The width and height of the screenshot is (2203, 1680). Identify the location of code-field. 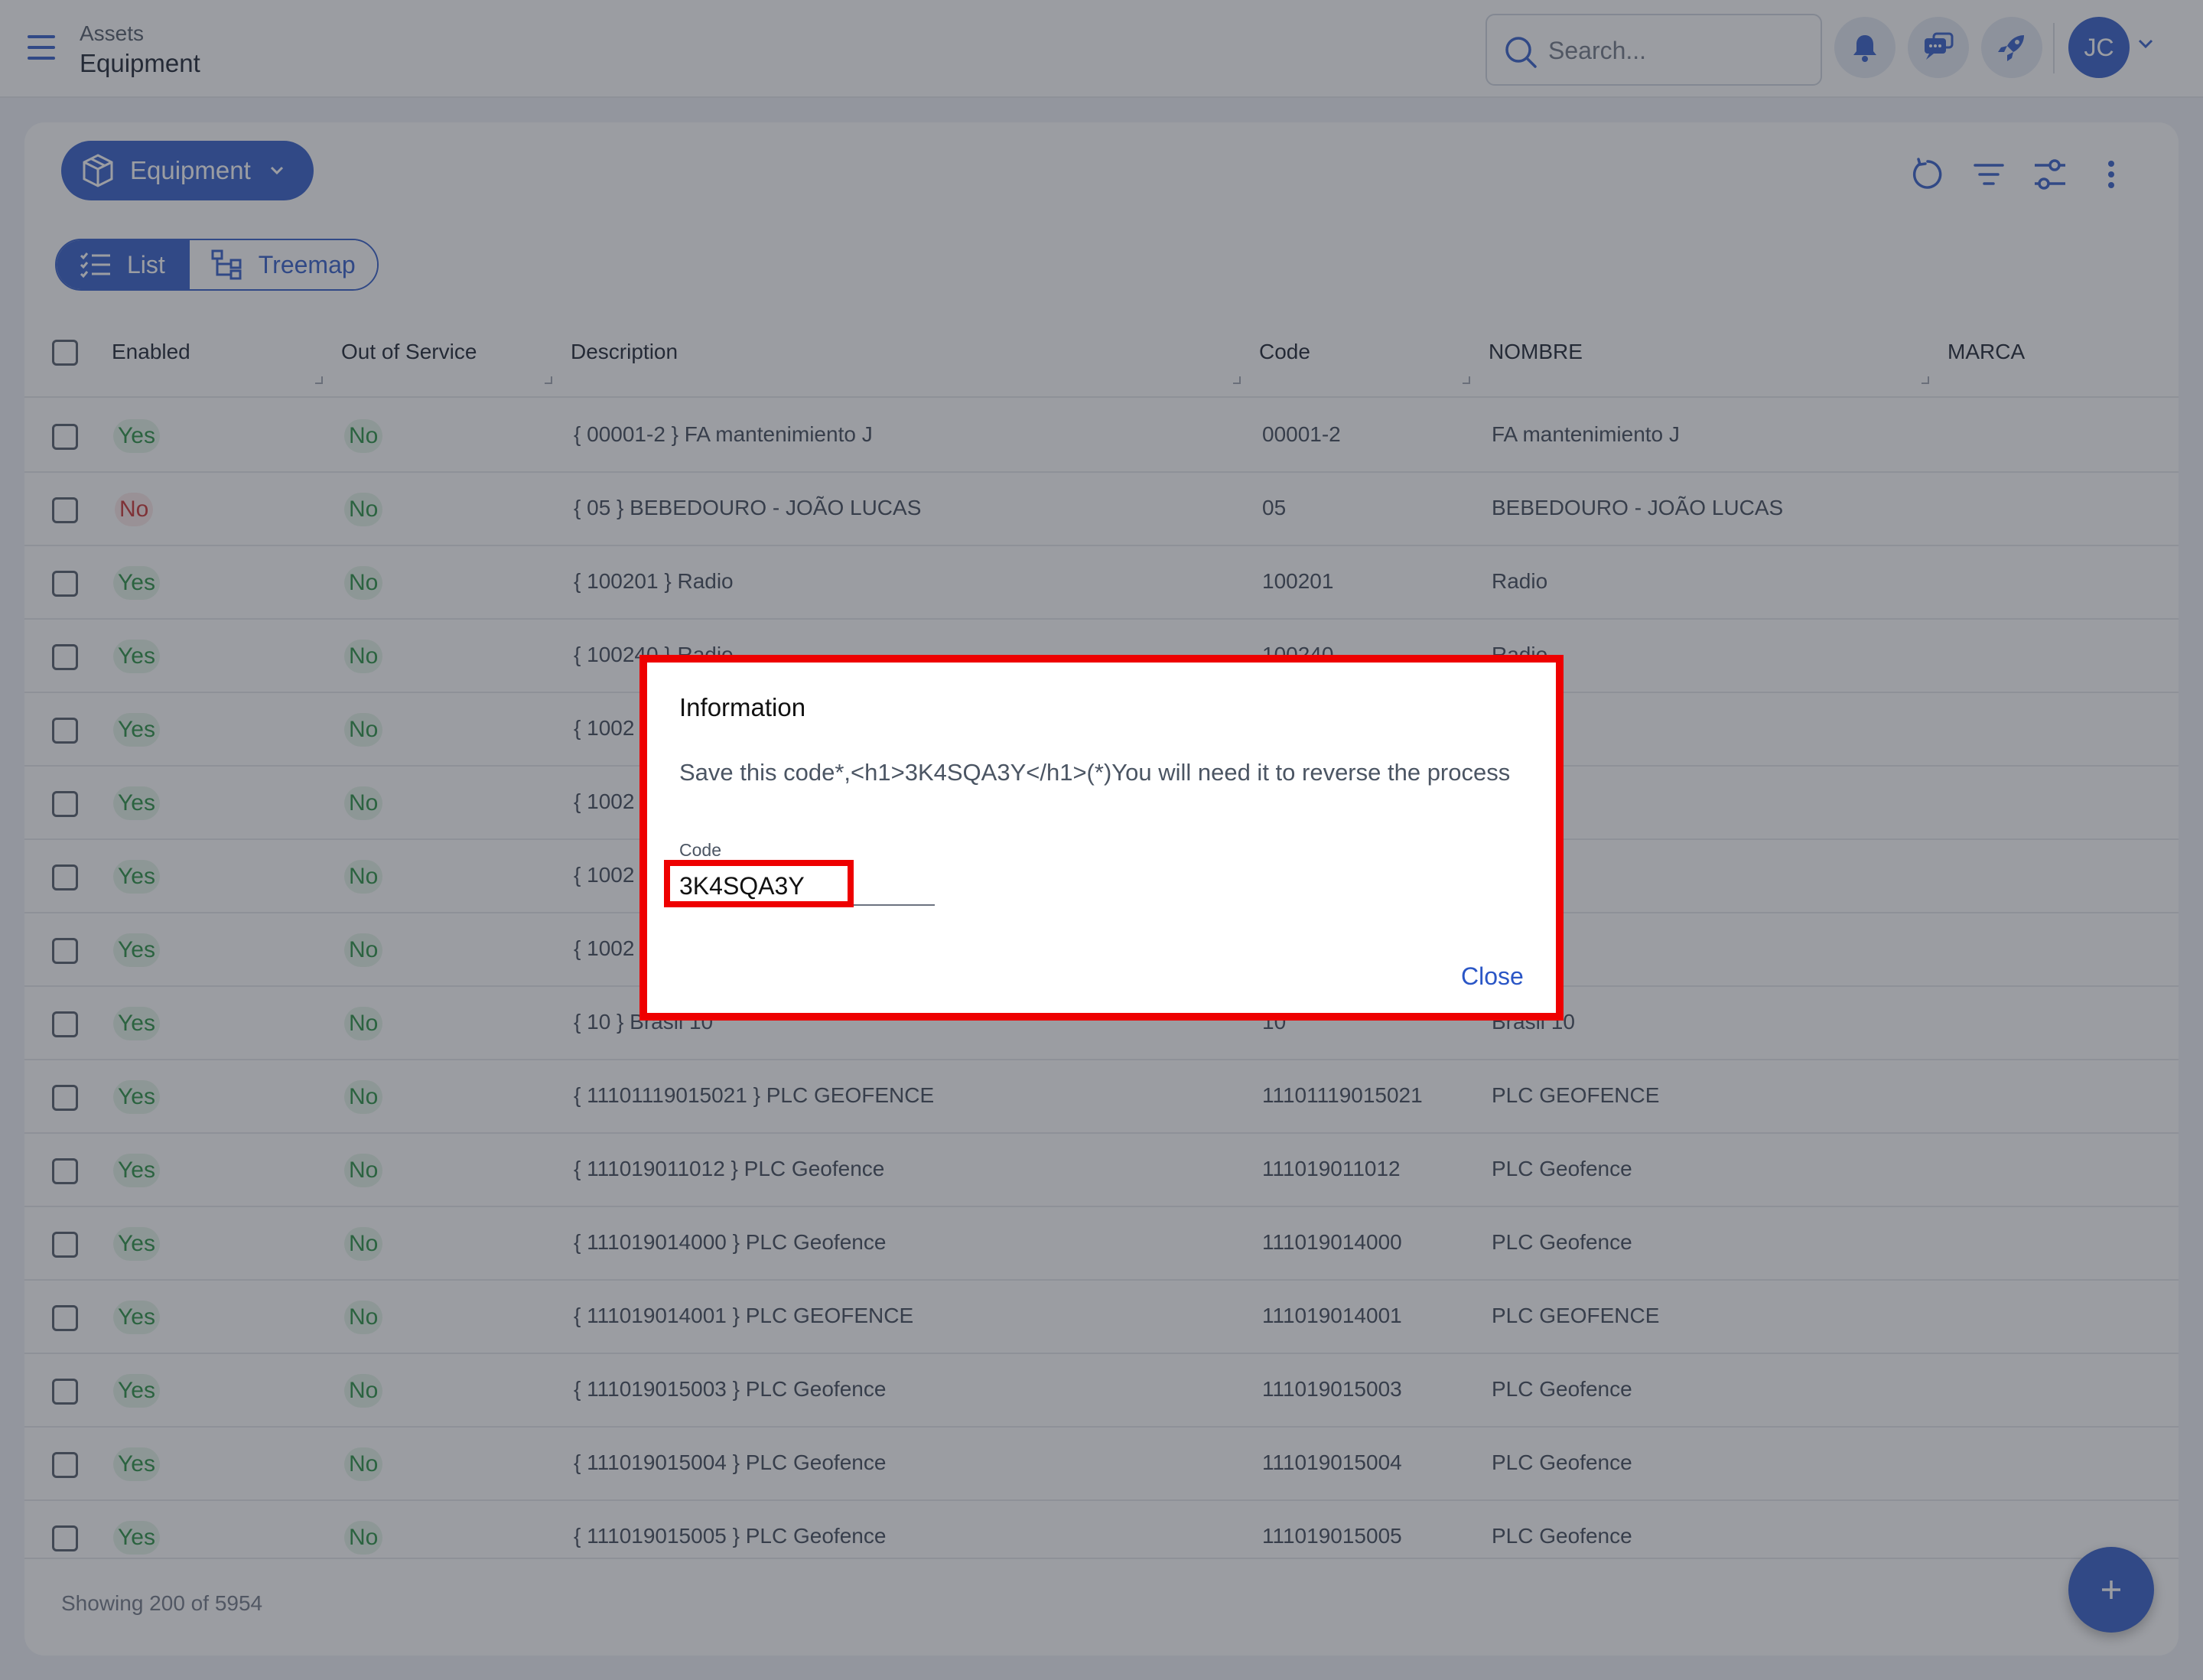
(807, 887).